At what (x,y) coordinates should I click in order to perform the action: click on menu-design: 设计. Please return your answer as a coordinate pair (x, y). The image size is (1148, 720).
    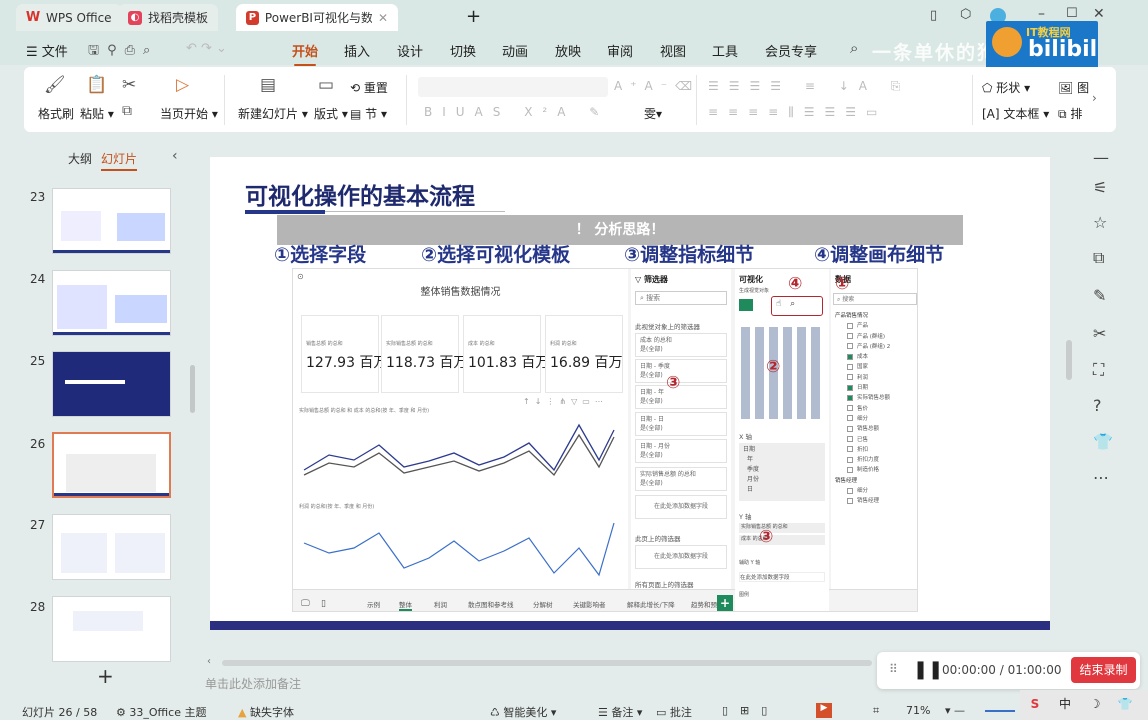
    Looking at the image, I should click on (410, 50).